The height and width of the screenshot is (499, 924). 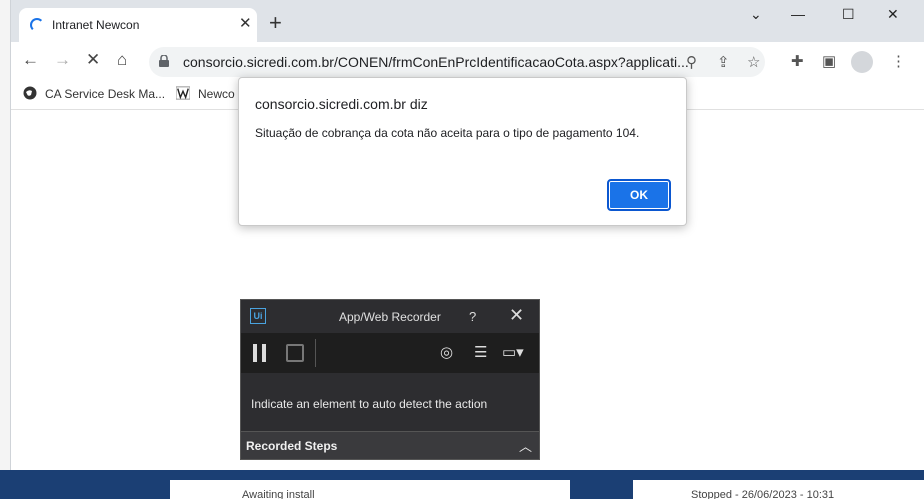 I want to click on recorder-header: Ui App/Web Recorder ? ✕, so click(x=390, y=316).